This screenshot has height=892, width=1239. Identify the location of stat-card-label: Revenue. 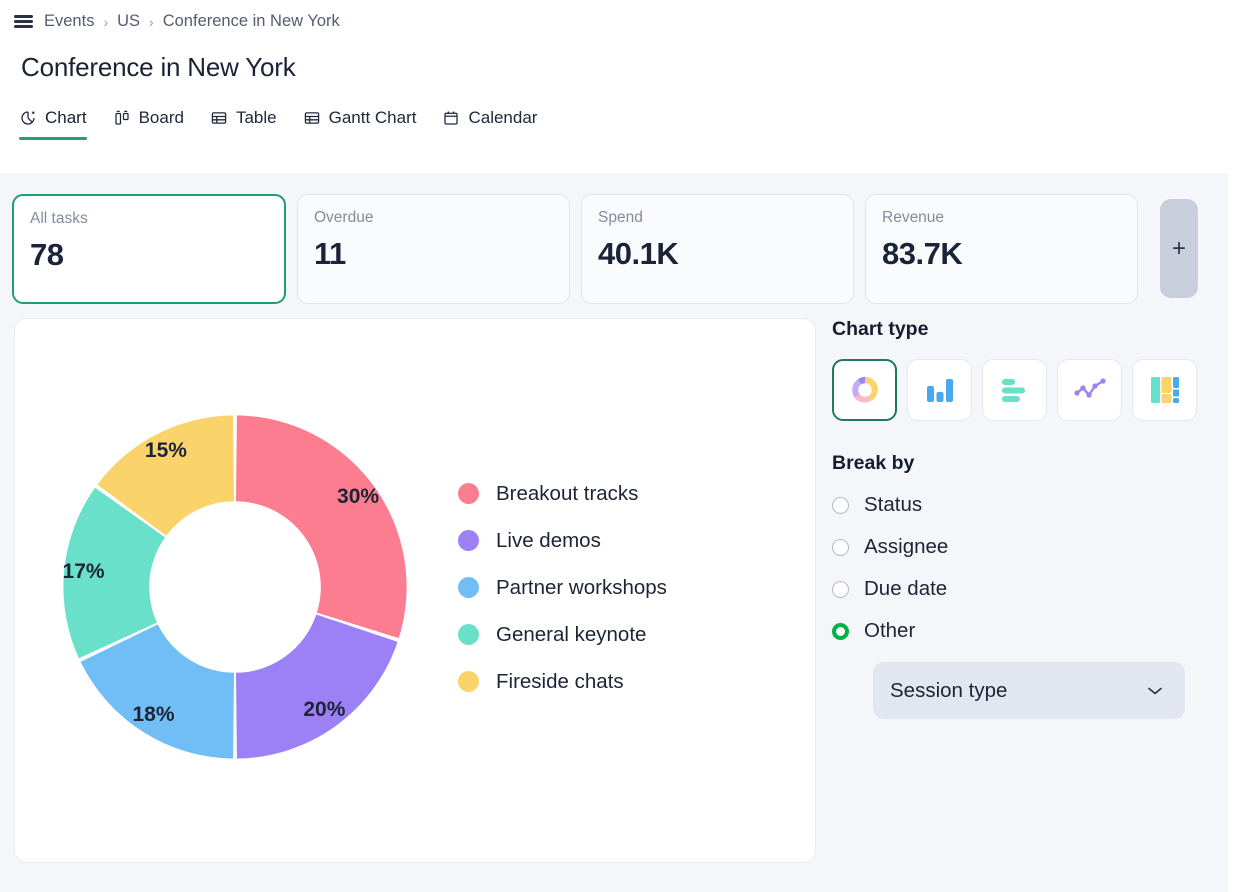
(913, 217).